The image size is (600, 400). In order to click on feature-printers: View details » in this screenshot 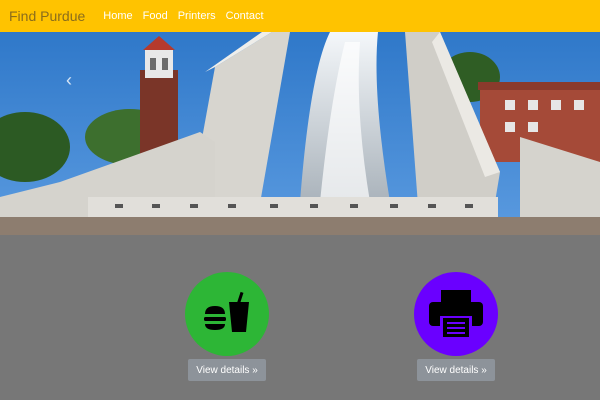, I will do `click(456, 326)`.